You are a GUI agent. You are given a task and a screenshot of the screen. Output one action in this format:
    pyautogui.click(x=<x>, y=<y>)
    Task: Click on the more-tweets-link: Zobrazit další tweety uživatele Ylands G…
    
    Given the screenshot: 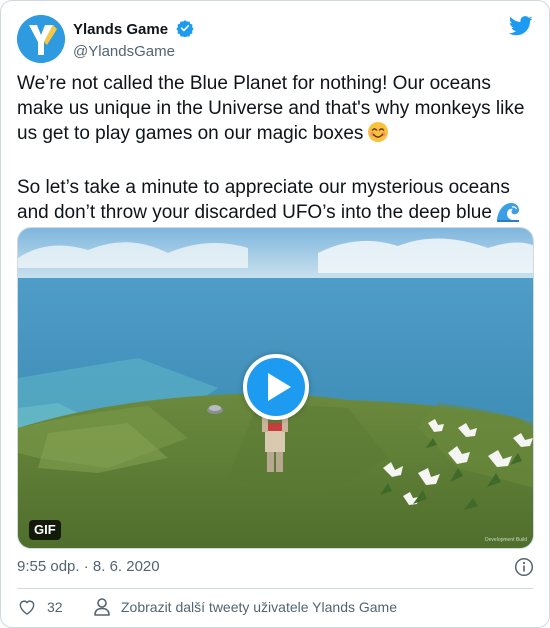 What is the action you would take?
    pyautogui.click(x=245, y=607)
    